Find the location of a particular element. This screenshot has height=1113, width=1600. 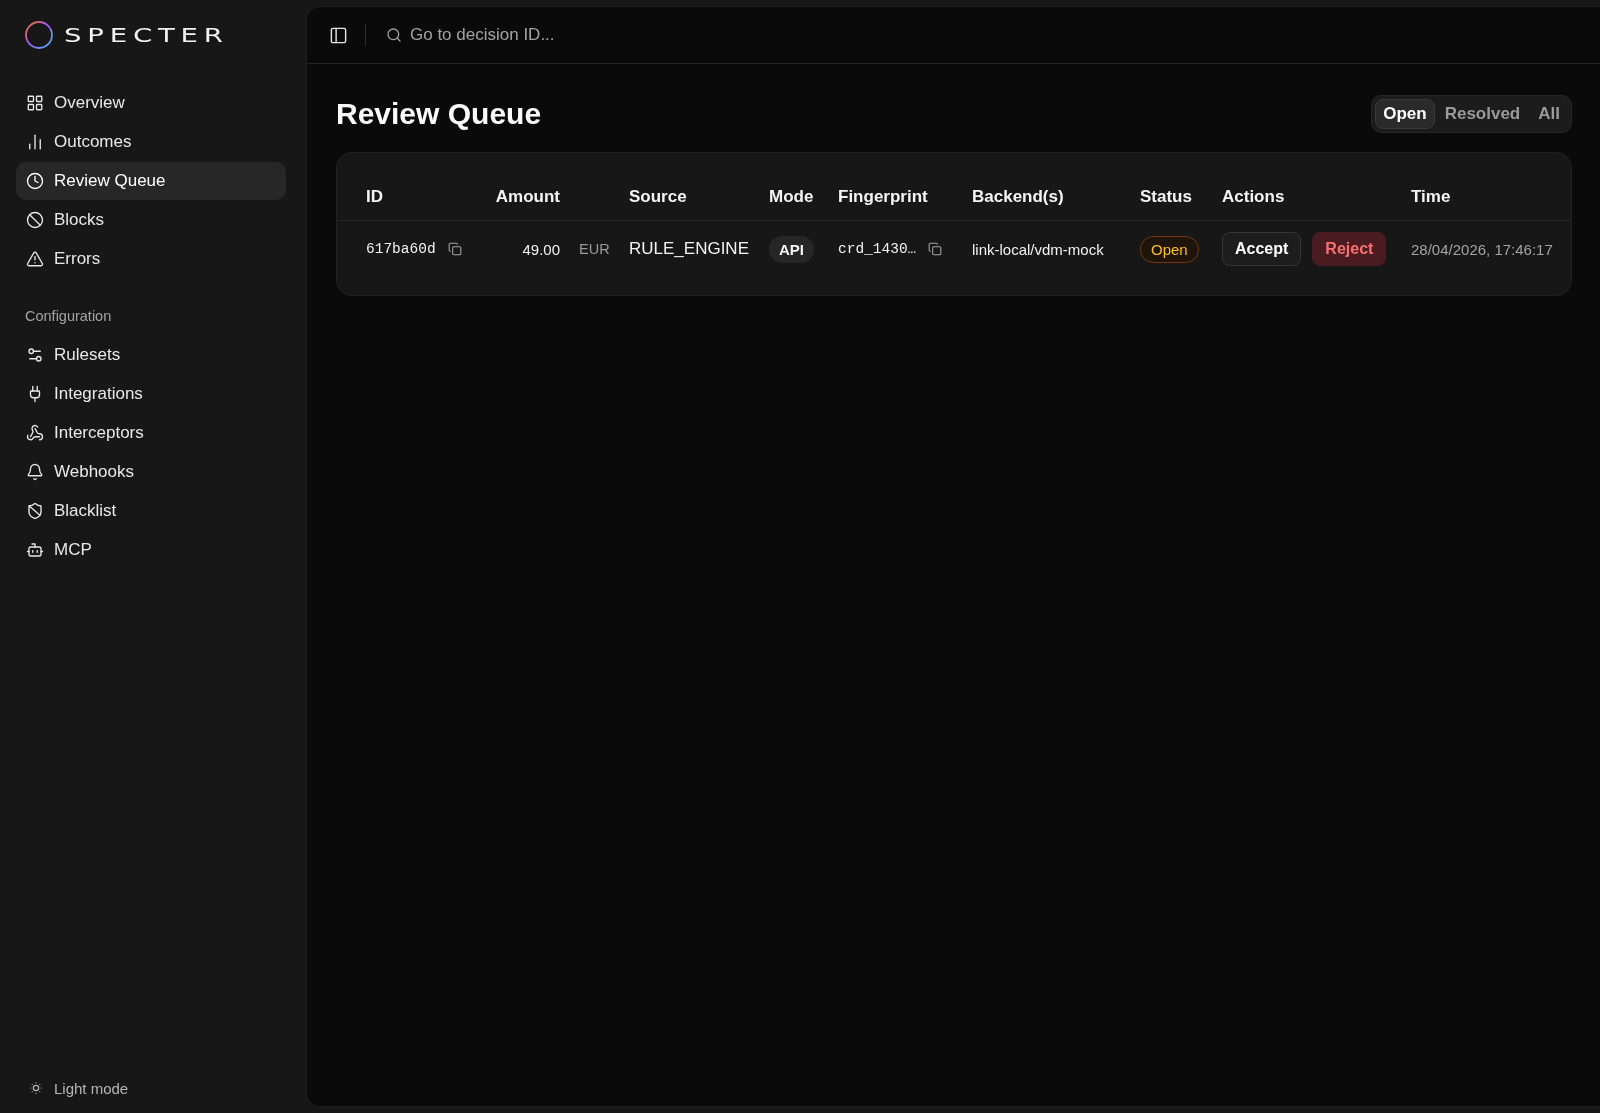

sliders-icon is located at coordinates (35, 355).